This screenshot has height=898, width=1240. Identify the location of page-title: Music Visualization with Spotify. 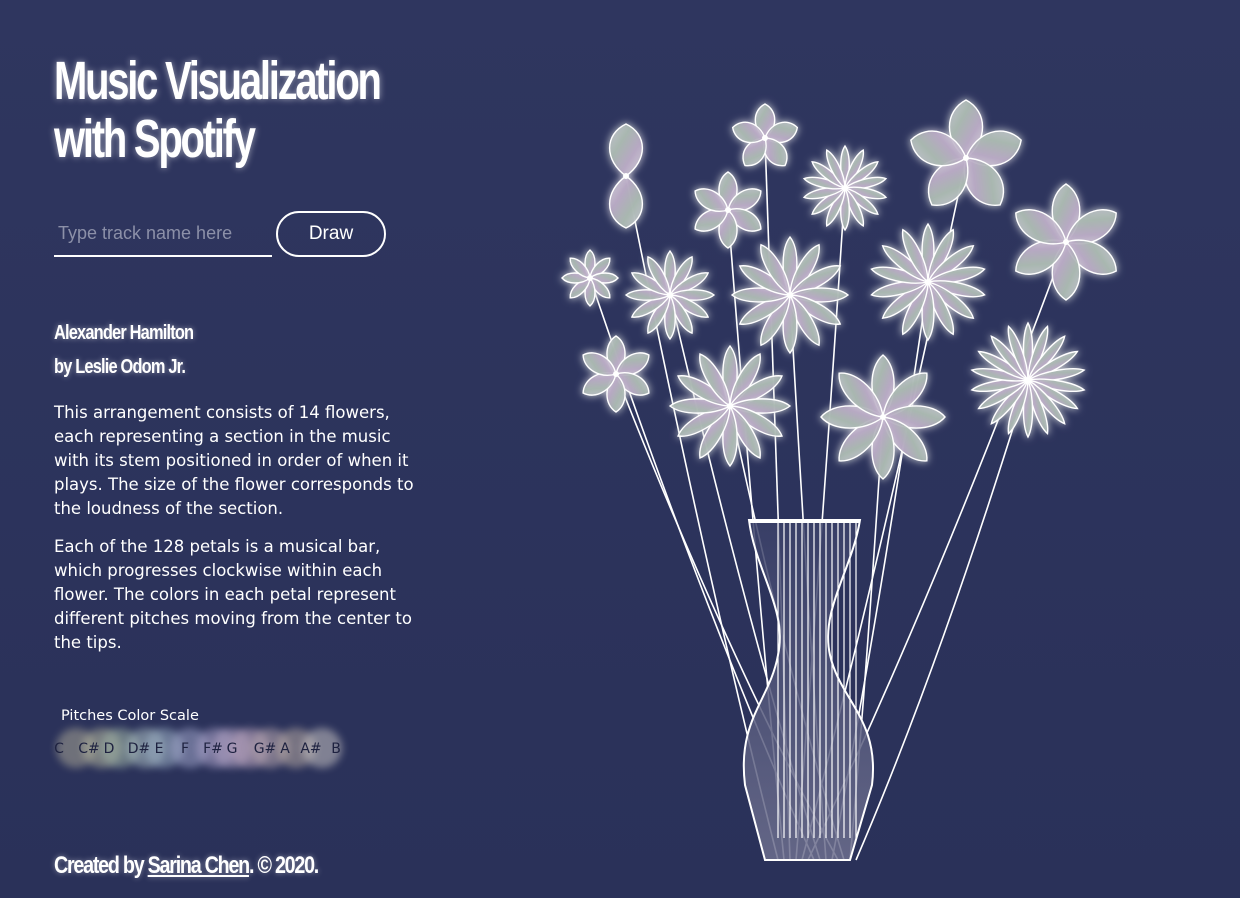
(218, 110).